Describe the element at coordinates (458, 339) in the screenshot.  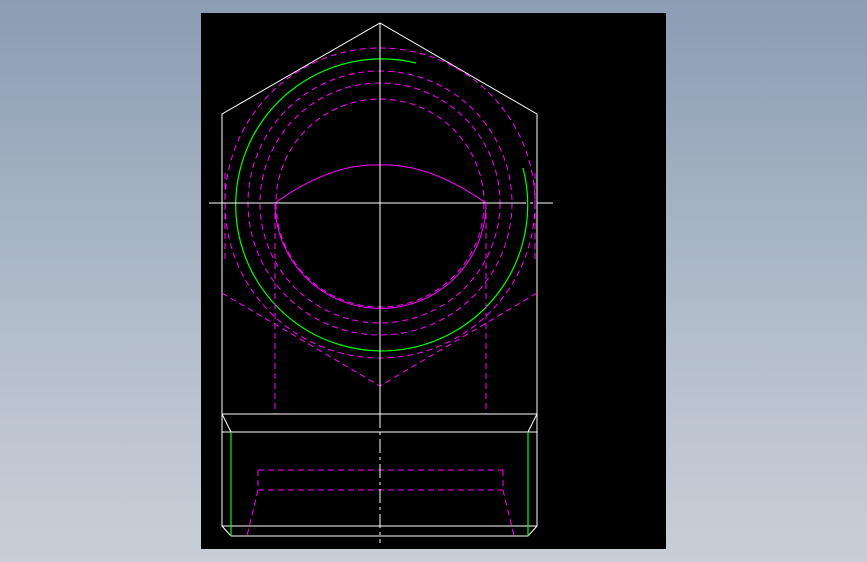
I see `hex-hidden-lower-right` at that location.